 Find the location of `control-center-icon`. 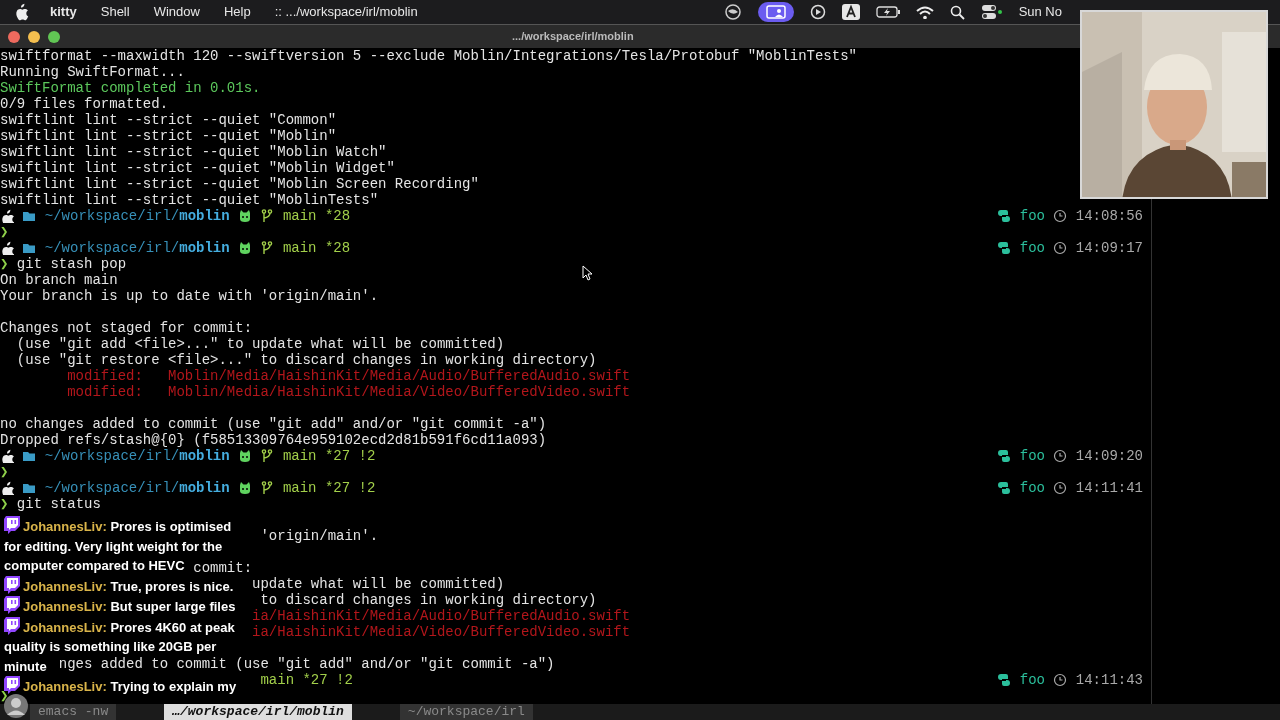

control-center-icon is located at coordinates (991, 12).